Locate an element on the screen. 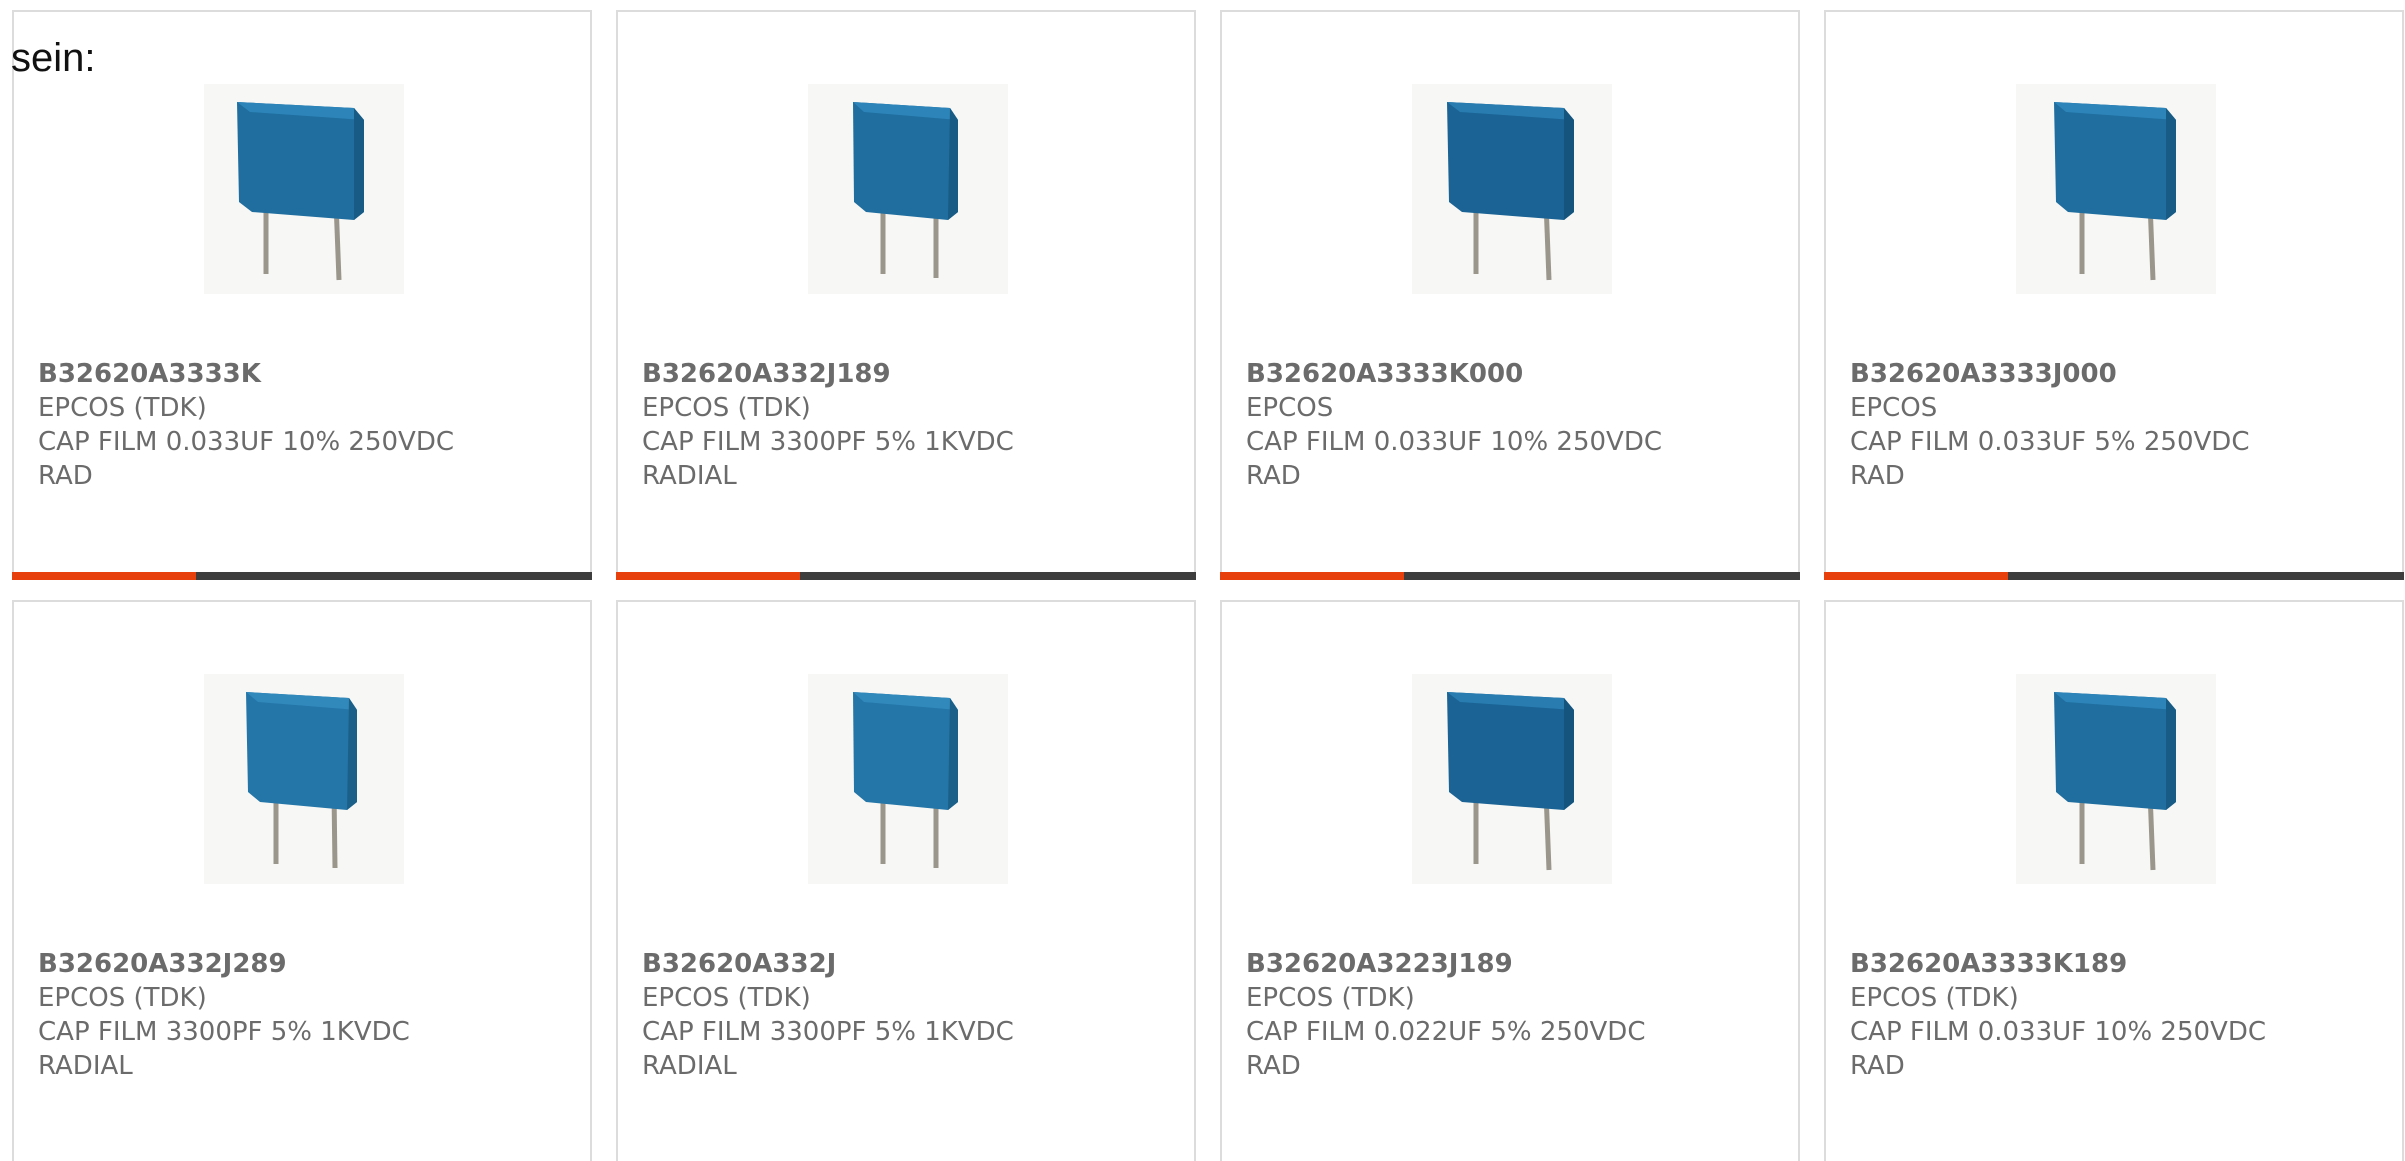 The height and width of the screenshot is (1161, 2405). part-number-link: B32620A3333K000 is located at coordinates (1511, 374).